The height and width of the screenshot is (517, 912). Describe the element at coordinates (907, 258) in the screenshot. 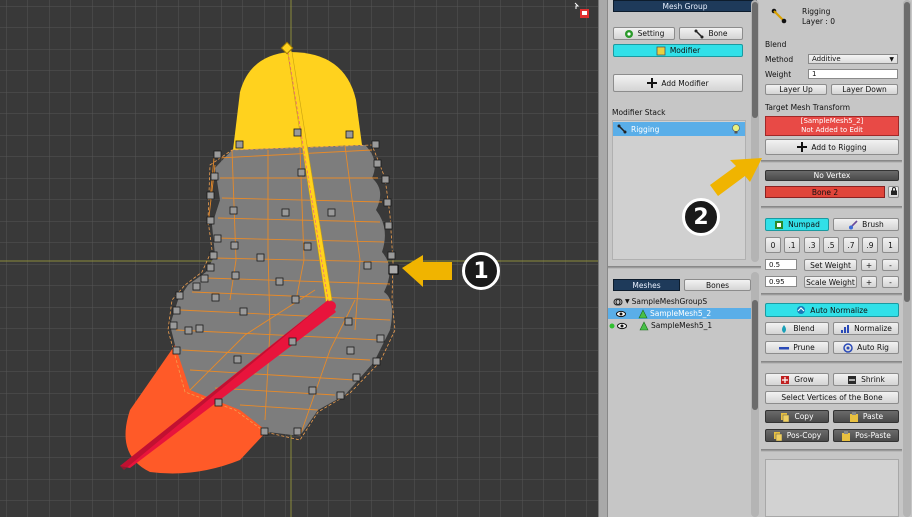

I see `right-scrollbar` at that location.